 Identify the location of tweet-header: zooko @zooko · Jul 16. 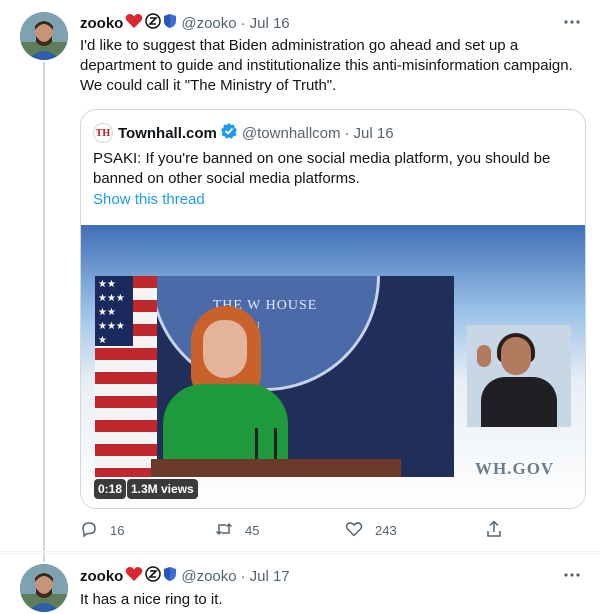
(185, 23).